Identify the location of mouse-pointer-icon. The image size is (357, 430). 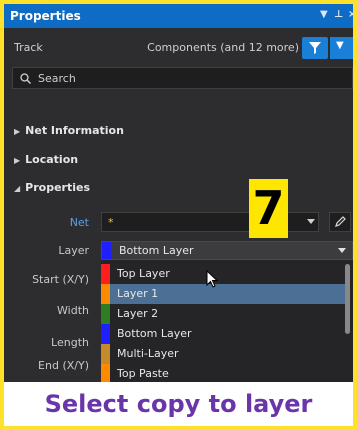
(212, 279).